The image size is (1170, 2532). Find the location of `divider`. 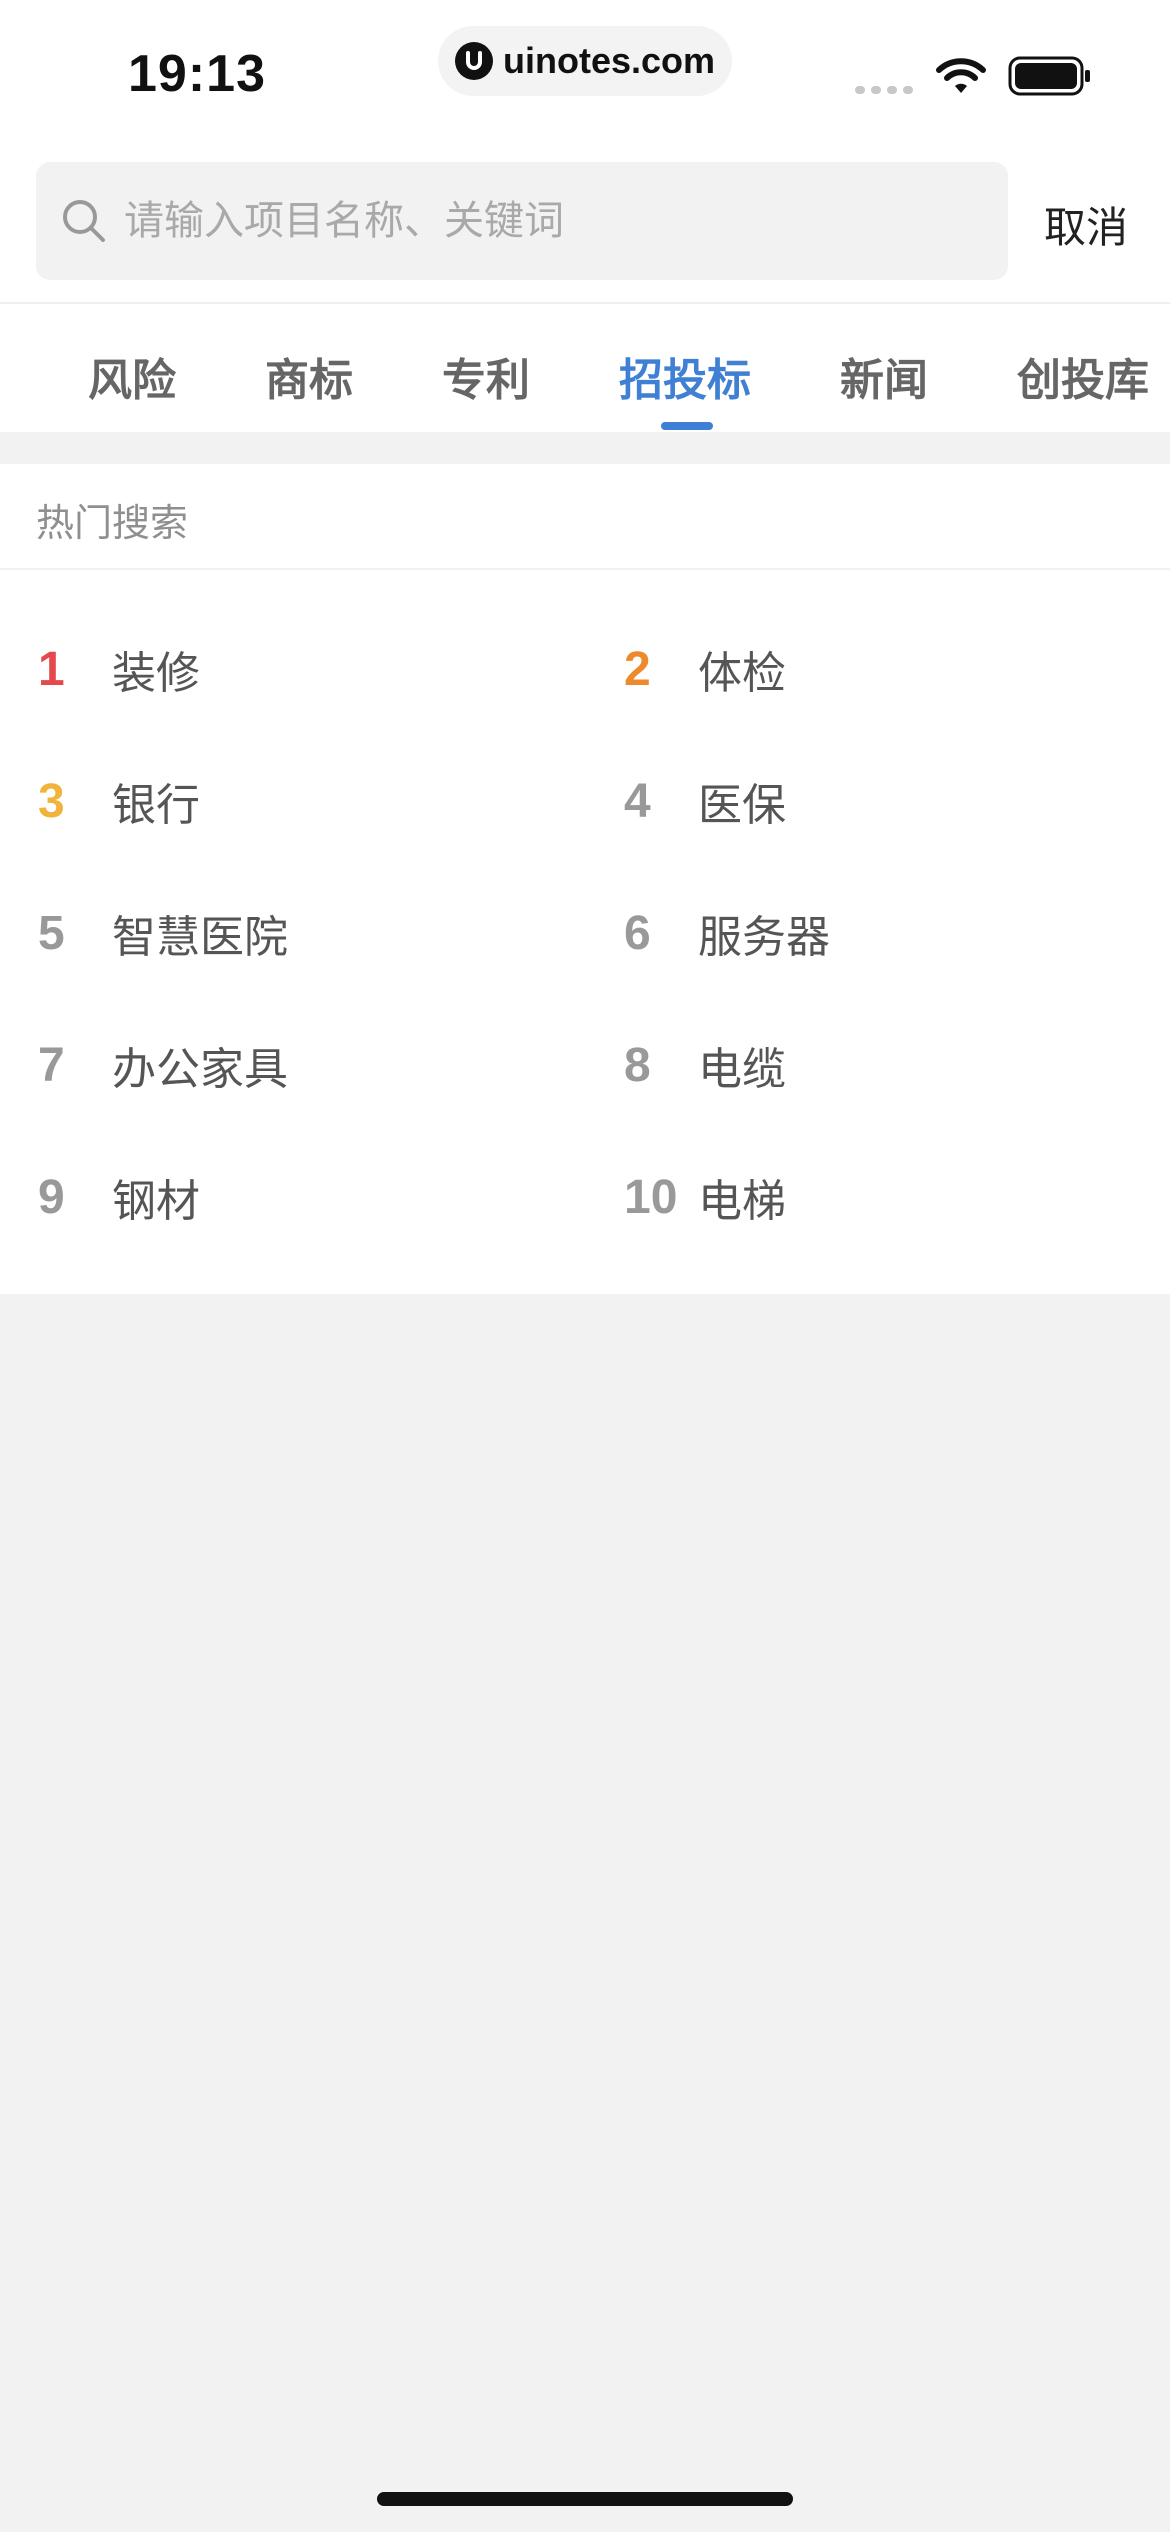

divider is located at coordinates (585, 569).